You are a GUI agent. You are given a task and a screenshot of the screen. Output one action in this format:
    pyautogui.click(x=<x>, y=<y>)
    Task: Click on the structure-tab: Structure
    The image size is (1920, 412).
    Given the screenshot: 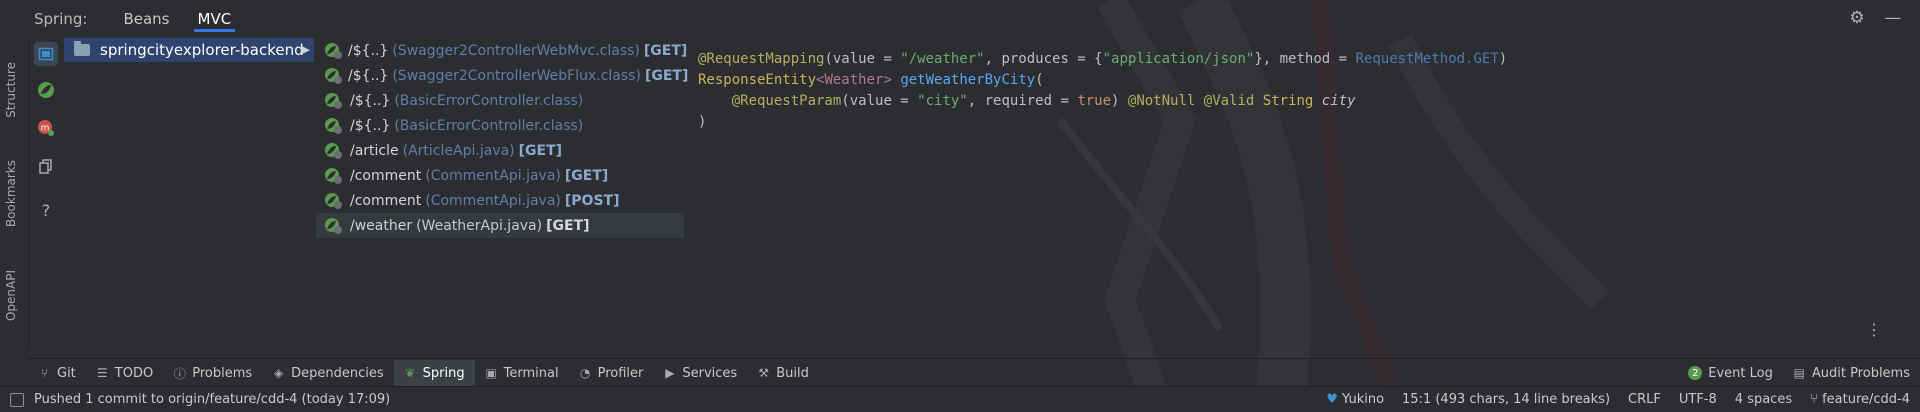 What is the action you would take?
    pyautogui.click(x=11, y=90)
    